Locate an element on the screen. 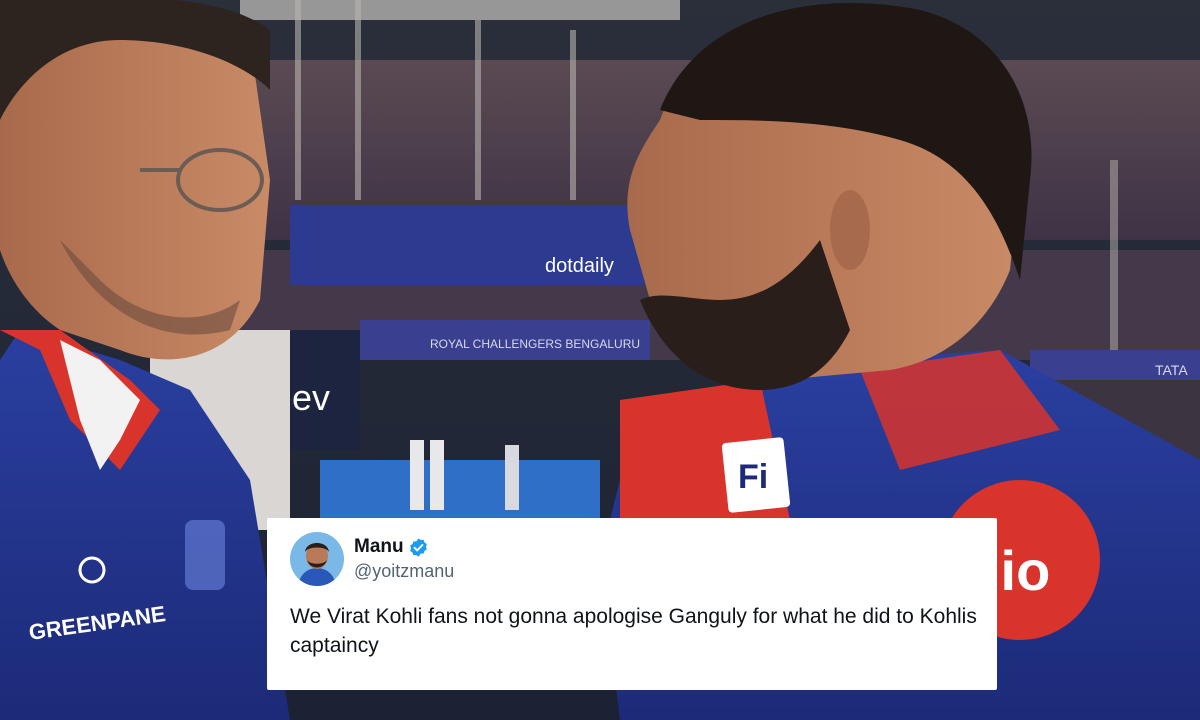 The image size is (1200, 720). fi-badge-text: Fi is located at coordinates (753, 477).